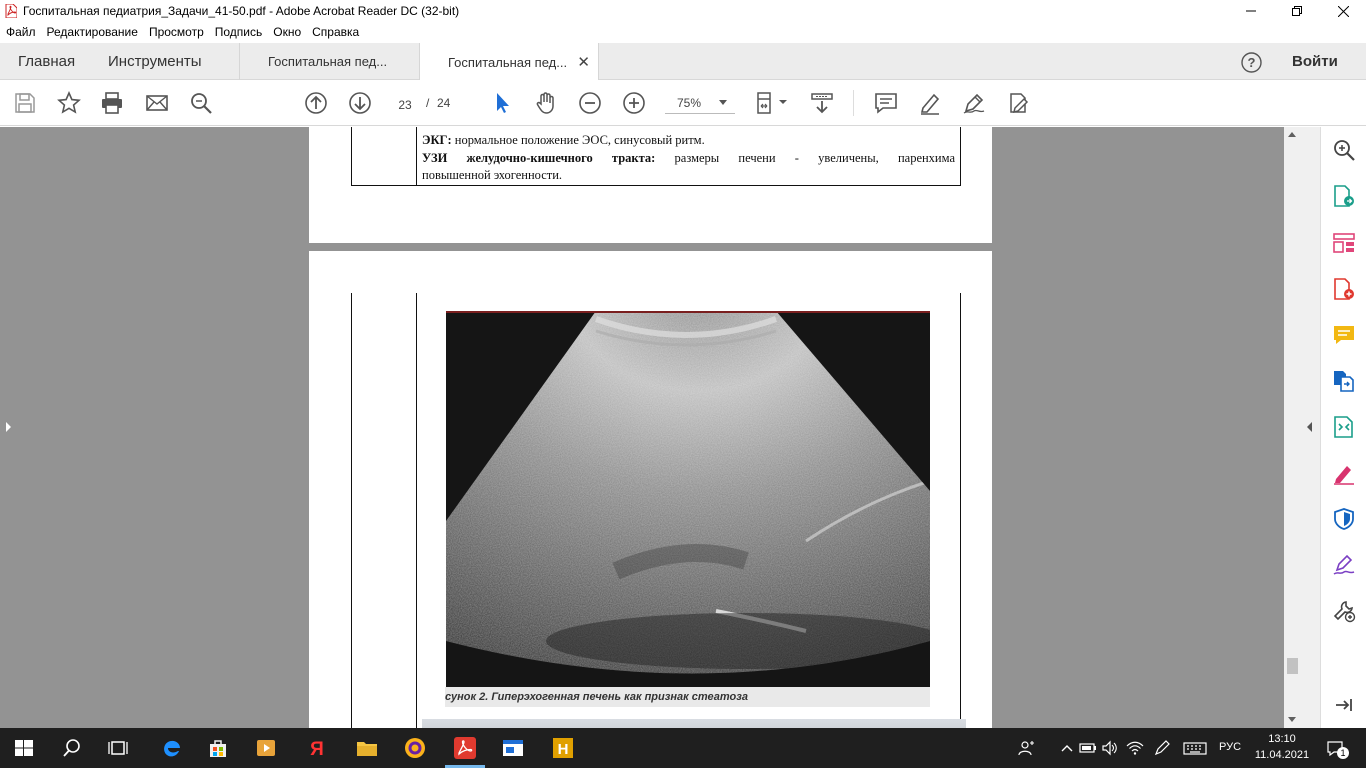 This screenshot has height=768, width=1366. I want to click on request-signature-button, so click(1344, 565).